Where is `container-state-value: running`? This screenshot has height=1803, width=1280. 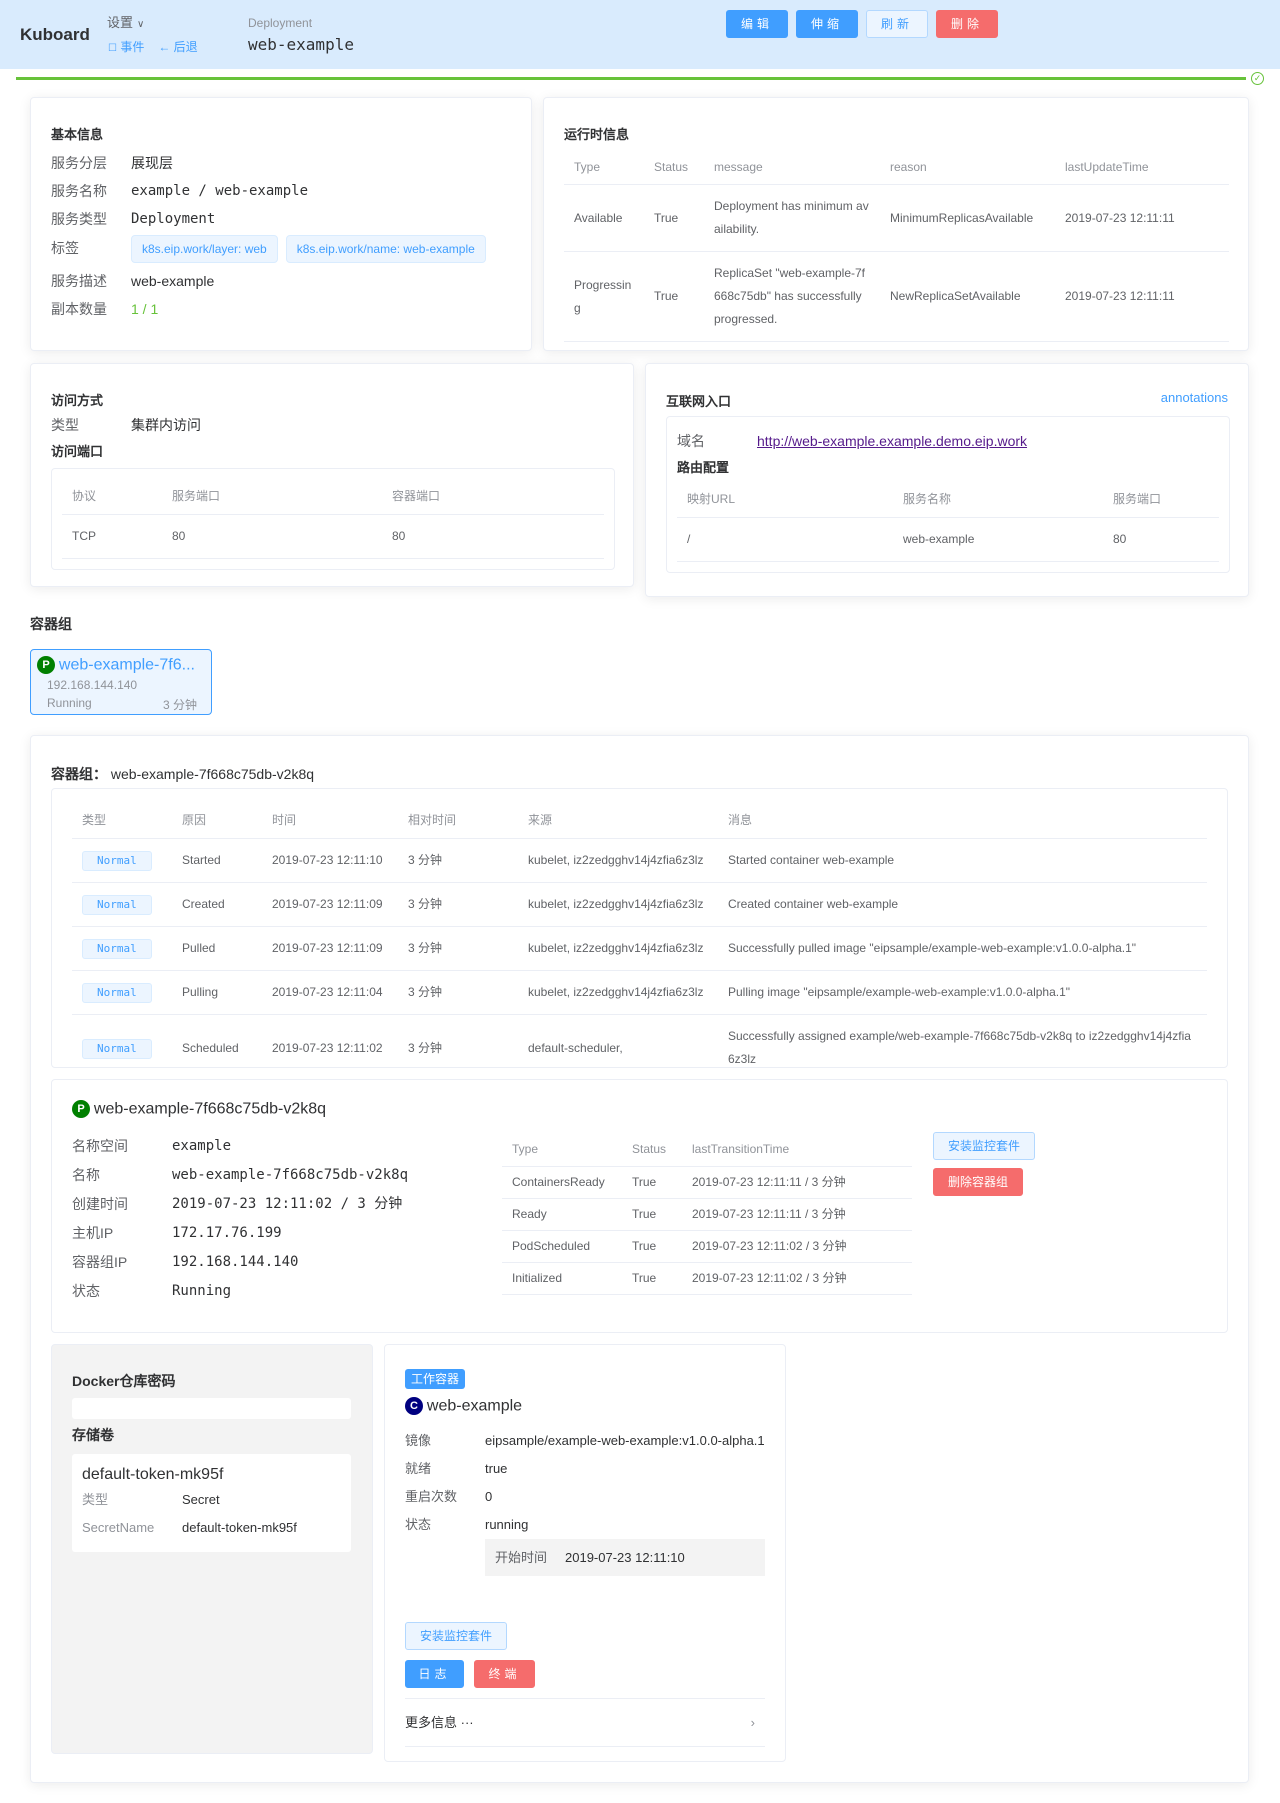 container-state-value: running is located at coordinates (507, 1524).